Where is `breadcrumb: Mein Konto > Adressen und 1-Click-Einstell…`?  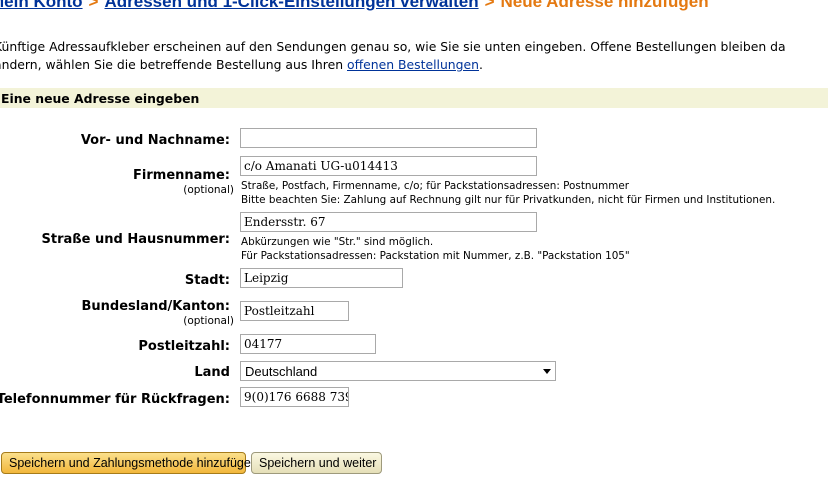 breadcrumb: Mein Konto > Adressen und 1-Click-Einstell… is located at coordinates (354, 6).